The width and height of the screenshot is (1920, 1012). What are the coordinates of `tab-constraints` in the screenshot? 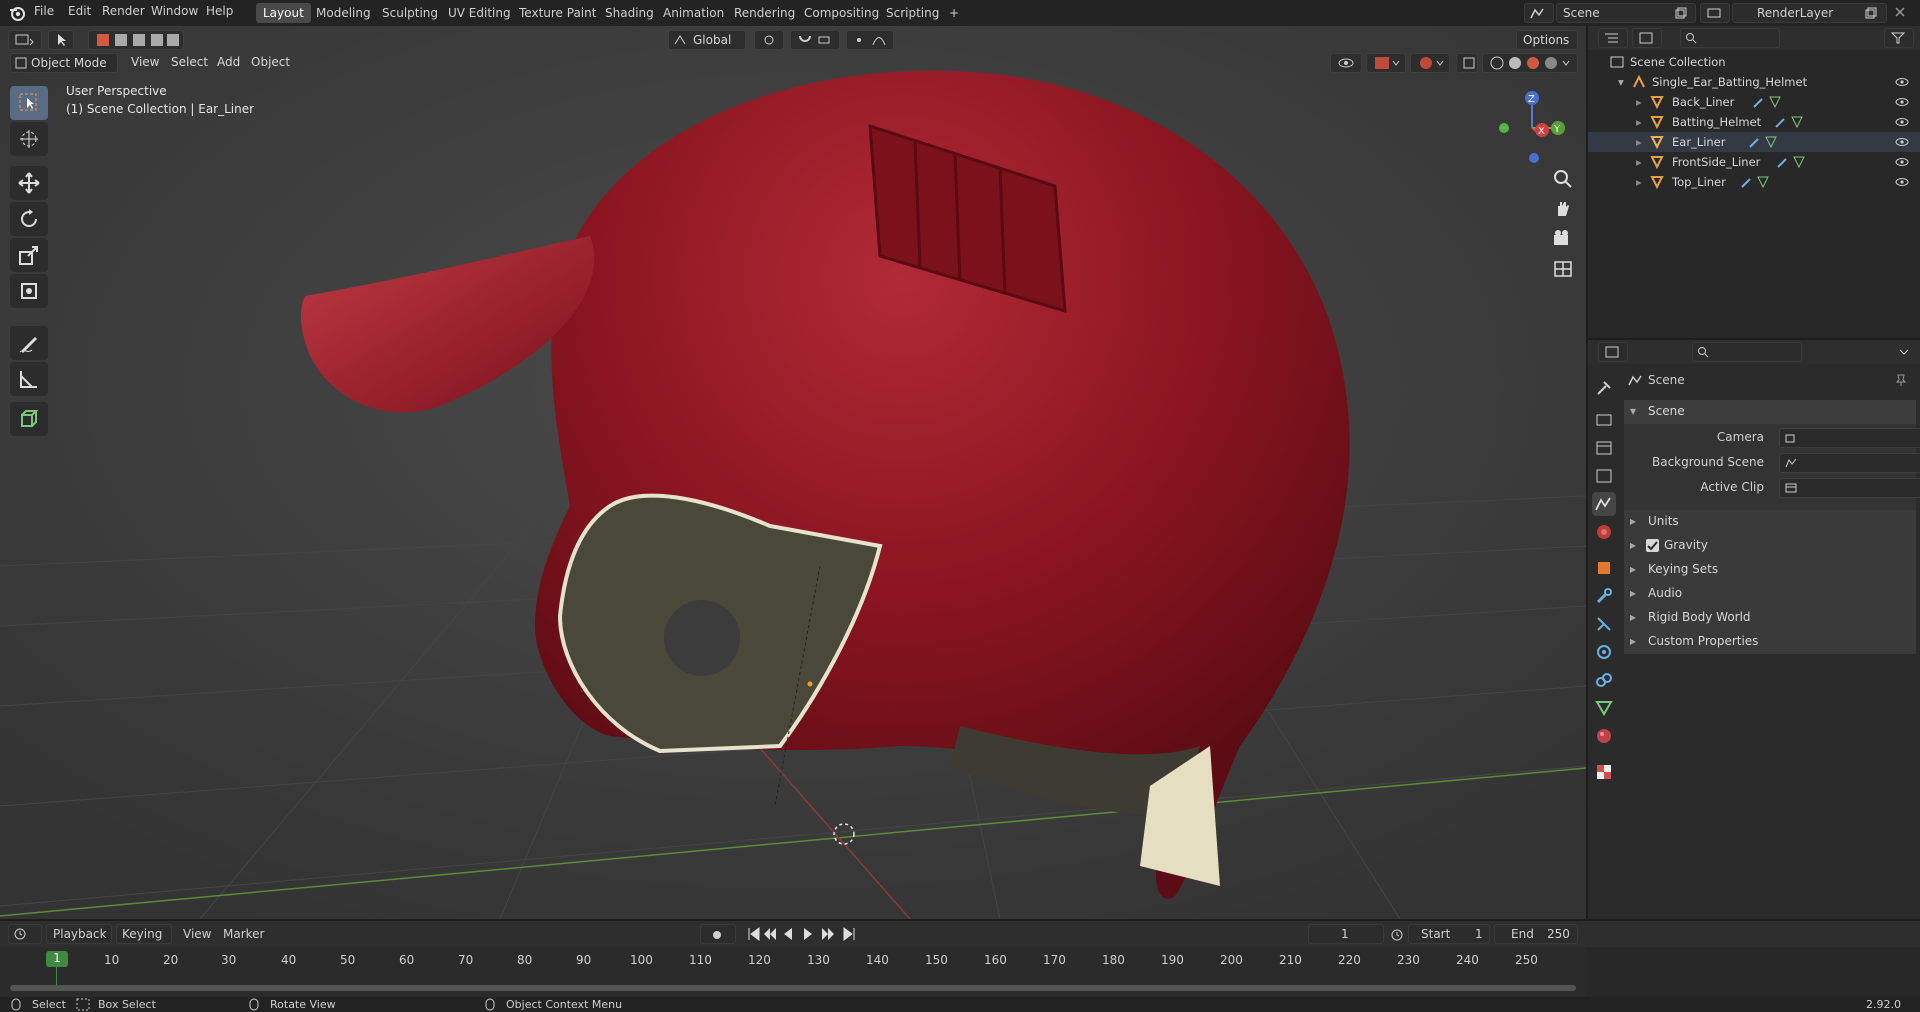 It's located at (1604, 680).